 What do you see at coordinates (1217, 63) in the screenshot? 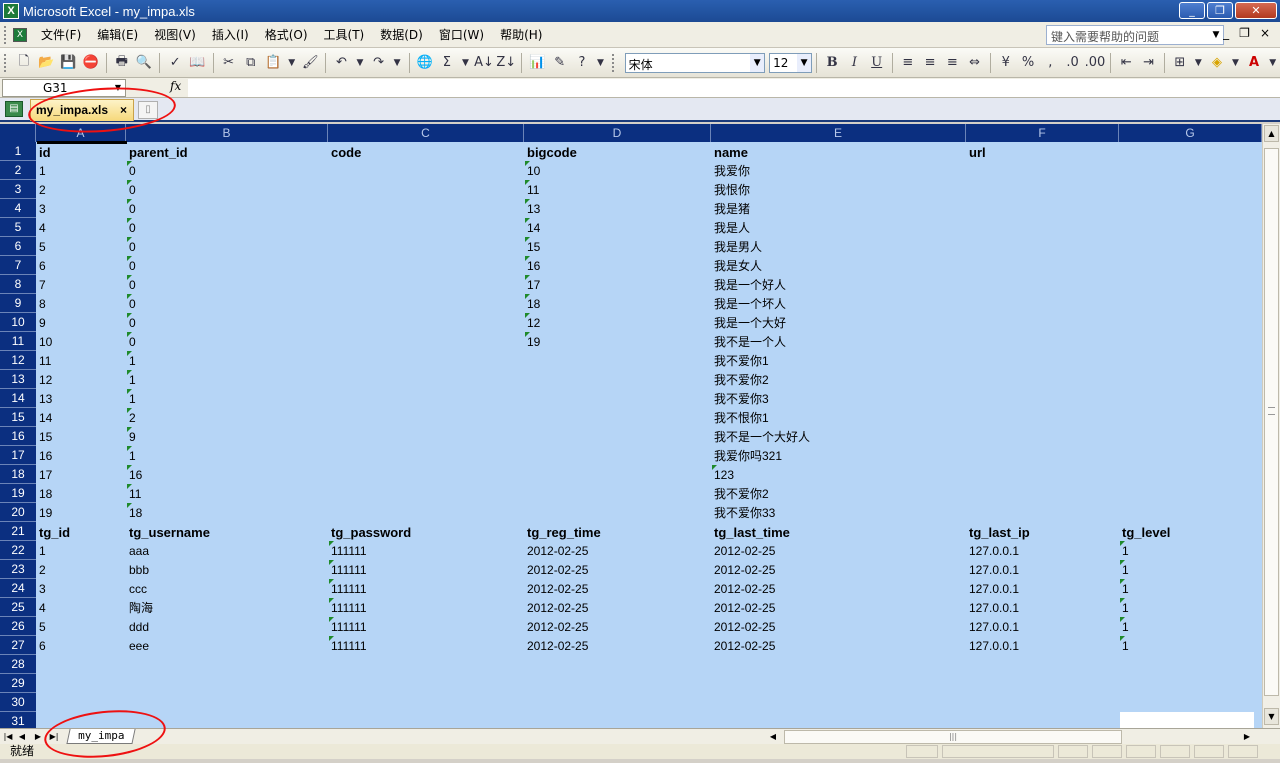
I see `fill-color-icon: ◈` at bounding box center [1217, 63].